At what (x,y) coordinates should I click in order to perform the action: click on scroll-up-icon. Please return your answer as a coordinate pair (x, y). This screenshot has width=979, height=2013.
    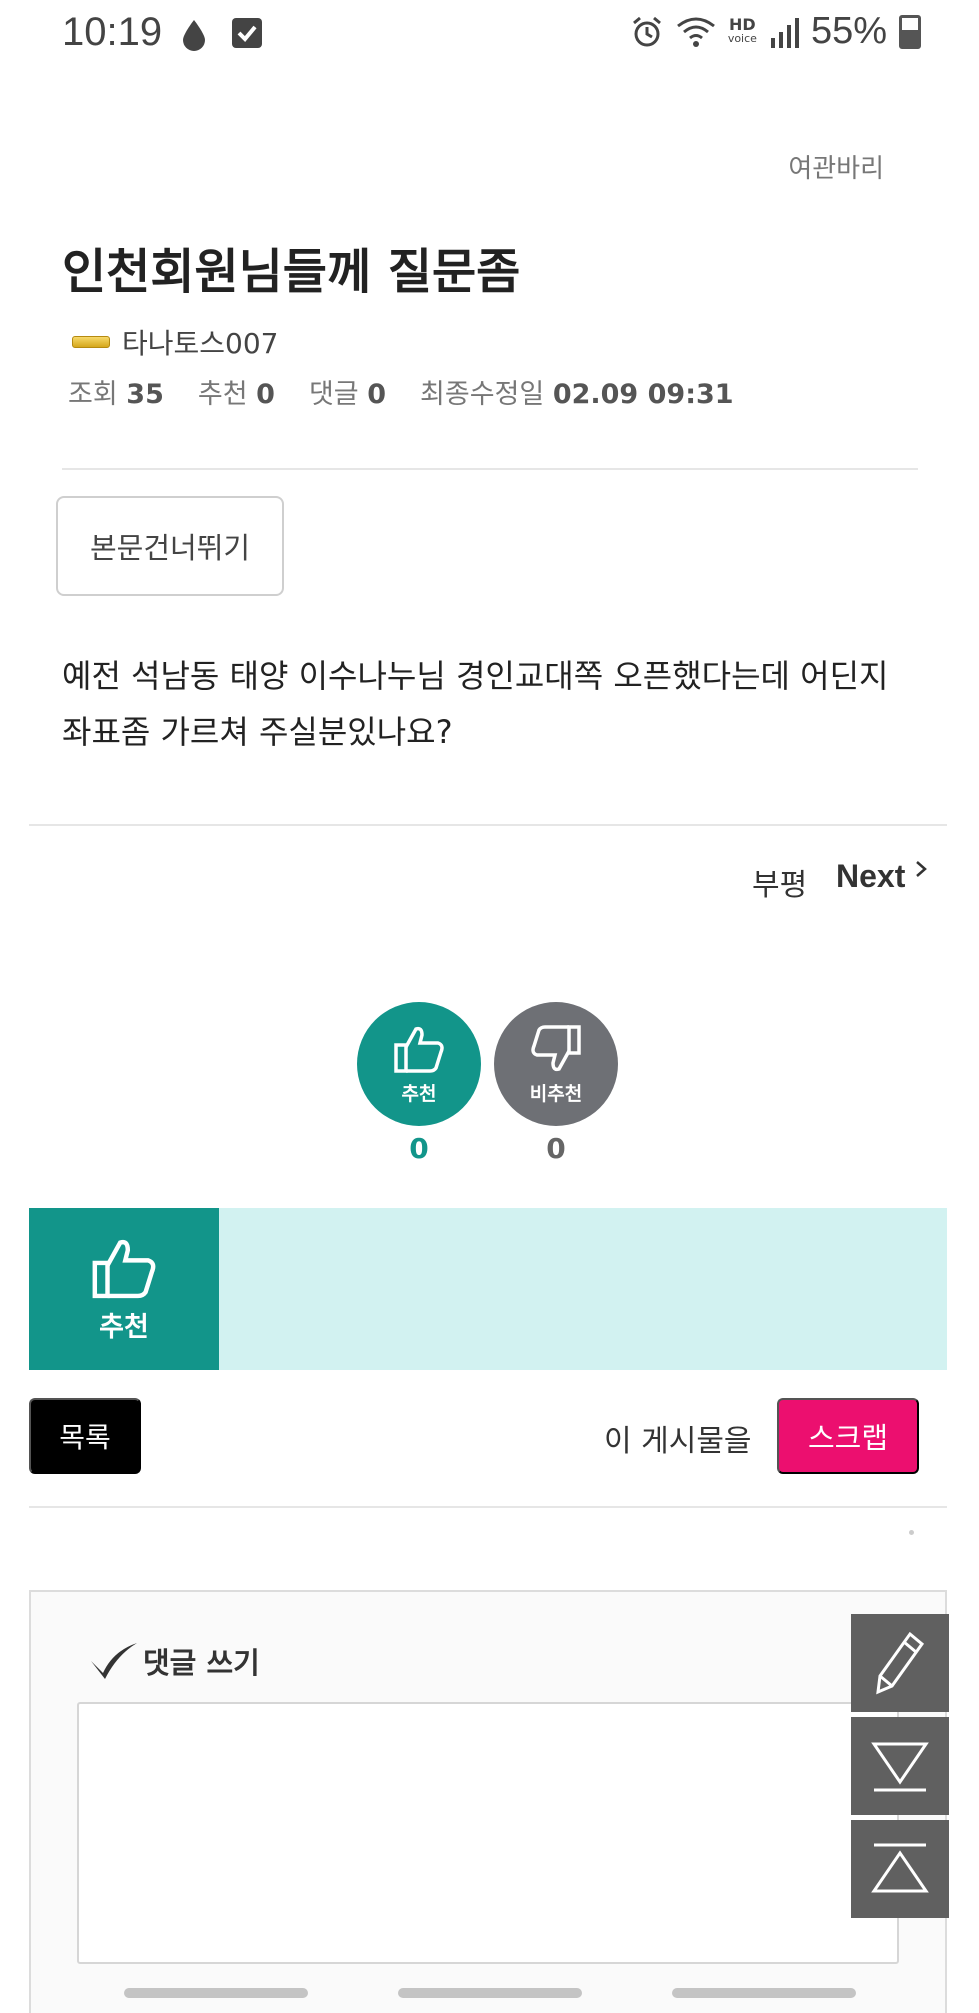
    Looking at the image, I should click on (900, 1868).